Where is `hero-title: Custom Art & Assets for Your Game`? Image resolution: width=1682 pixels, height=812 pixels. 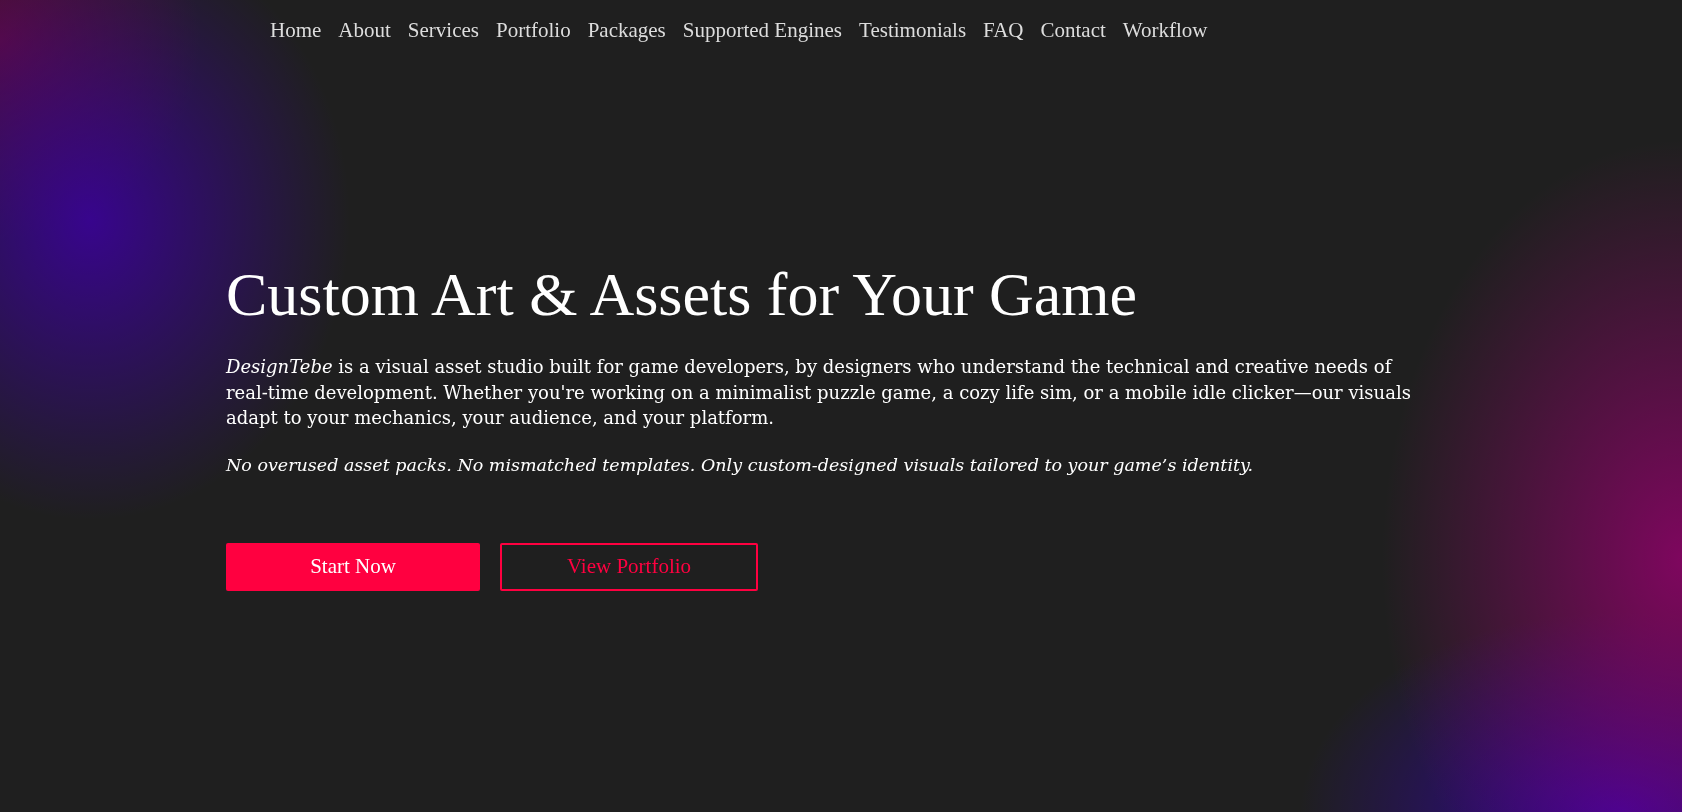 hero-title: Custom Art & Assets for Your Game is located at coordinates (682, 294).